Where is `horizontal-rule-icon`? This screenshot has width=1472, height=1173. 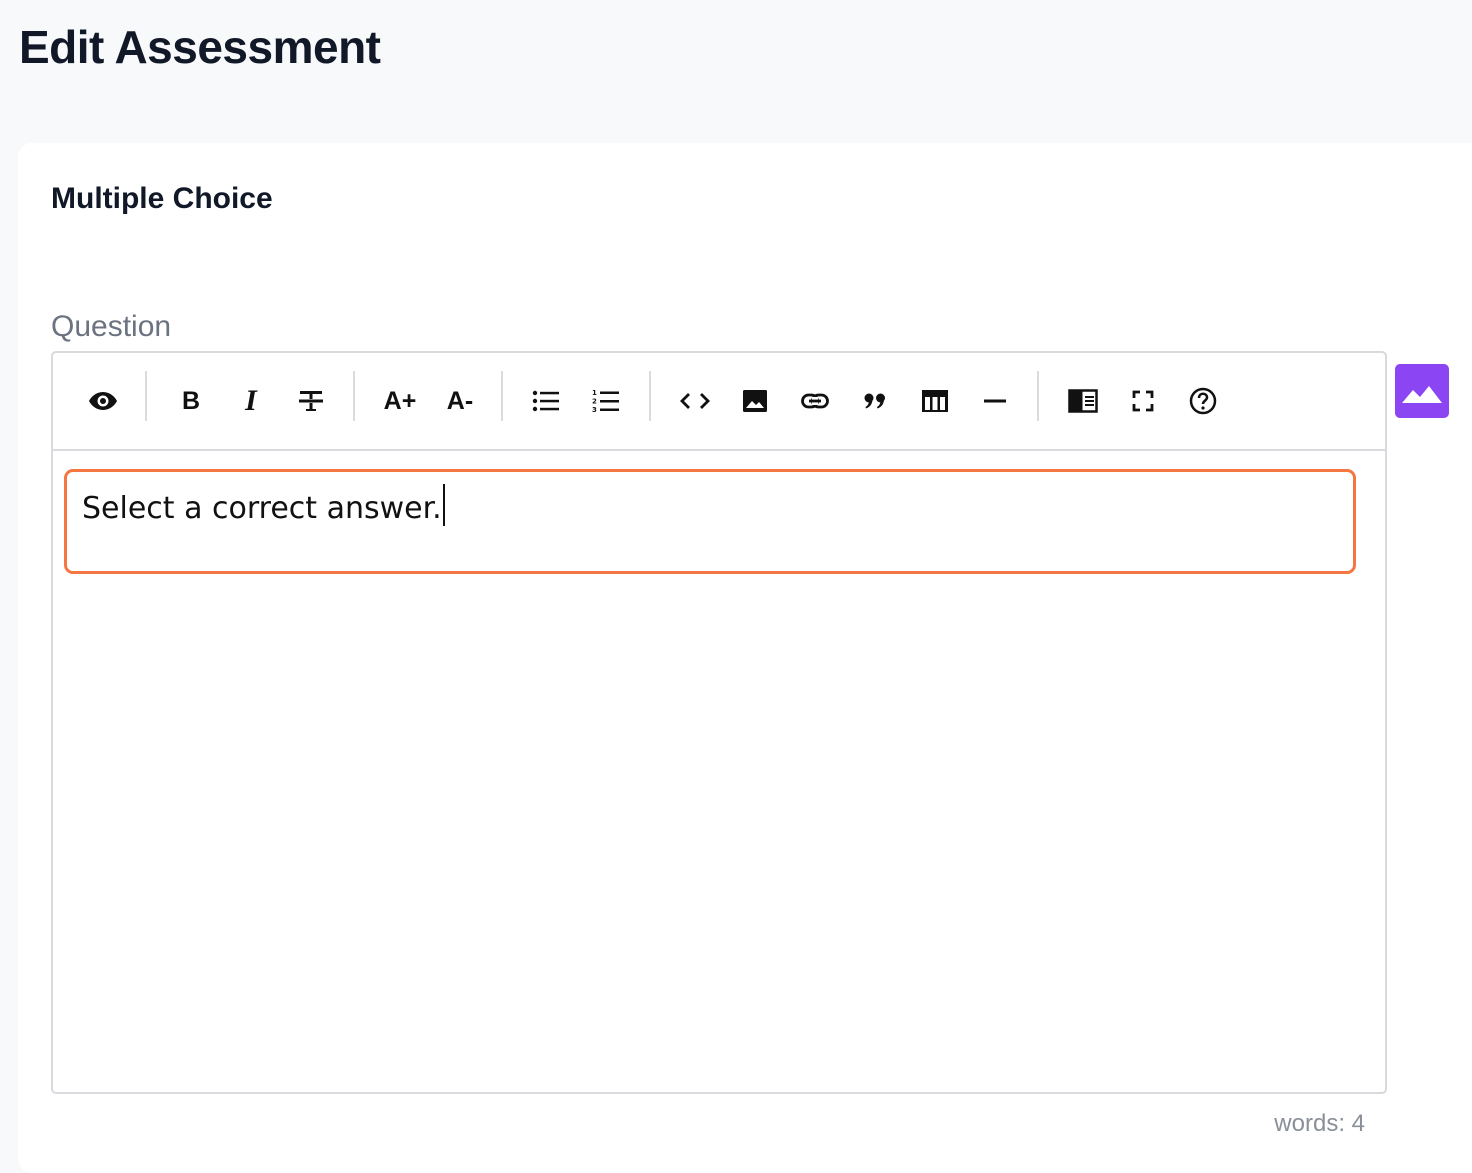
horizontal-rule-icon is located at coordinates (995, 401).